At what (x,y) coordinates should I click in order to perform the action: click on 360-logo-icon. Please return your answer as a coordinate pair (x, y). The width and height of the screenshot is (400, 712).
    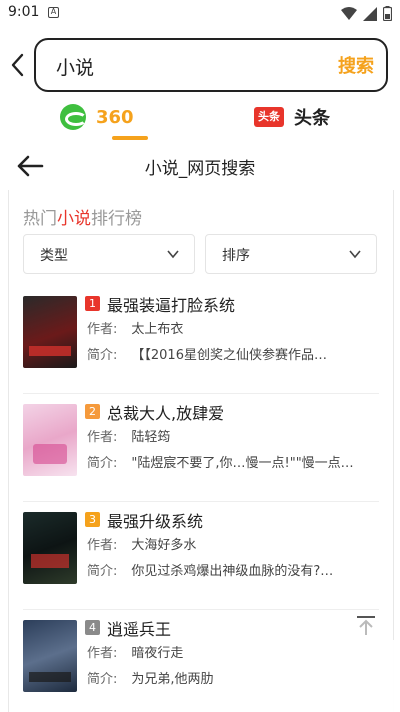
    Looking at the image, I should click on (73, 117).